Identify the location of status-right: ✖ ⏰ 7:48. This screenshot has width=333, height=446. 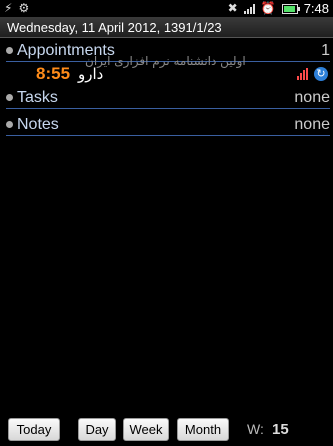
(278, 8).